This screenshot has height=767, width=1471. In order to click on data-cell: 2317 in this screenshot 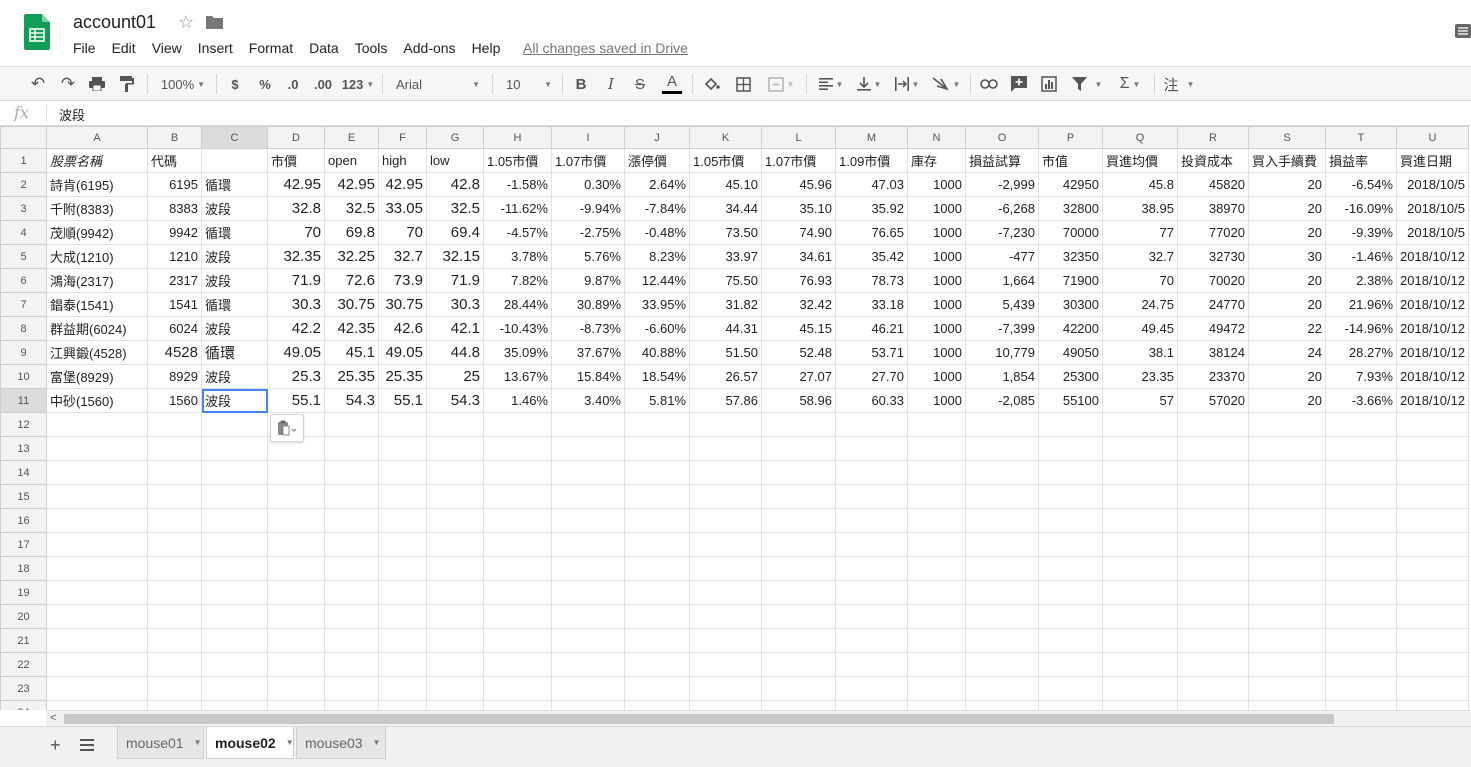, I will do `click(174, 280)`.